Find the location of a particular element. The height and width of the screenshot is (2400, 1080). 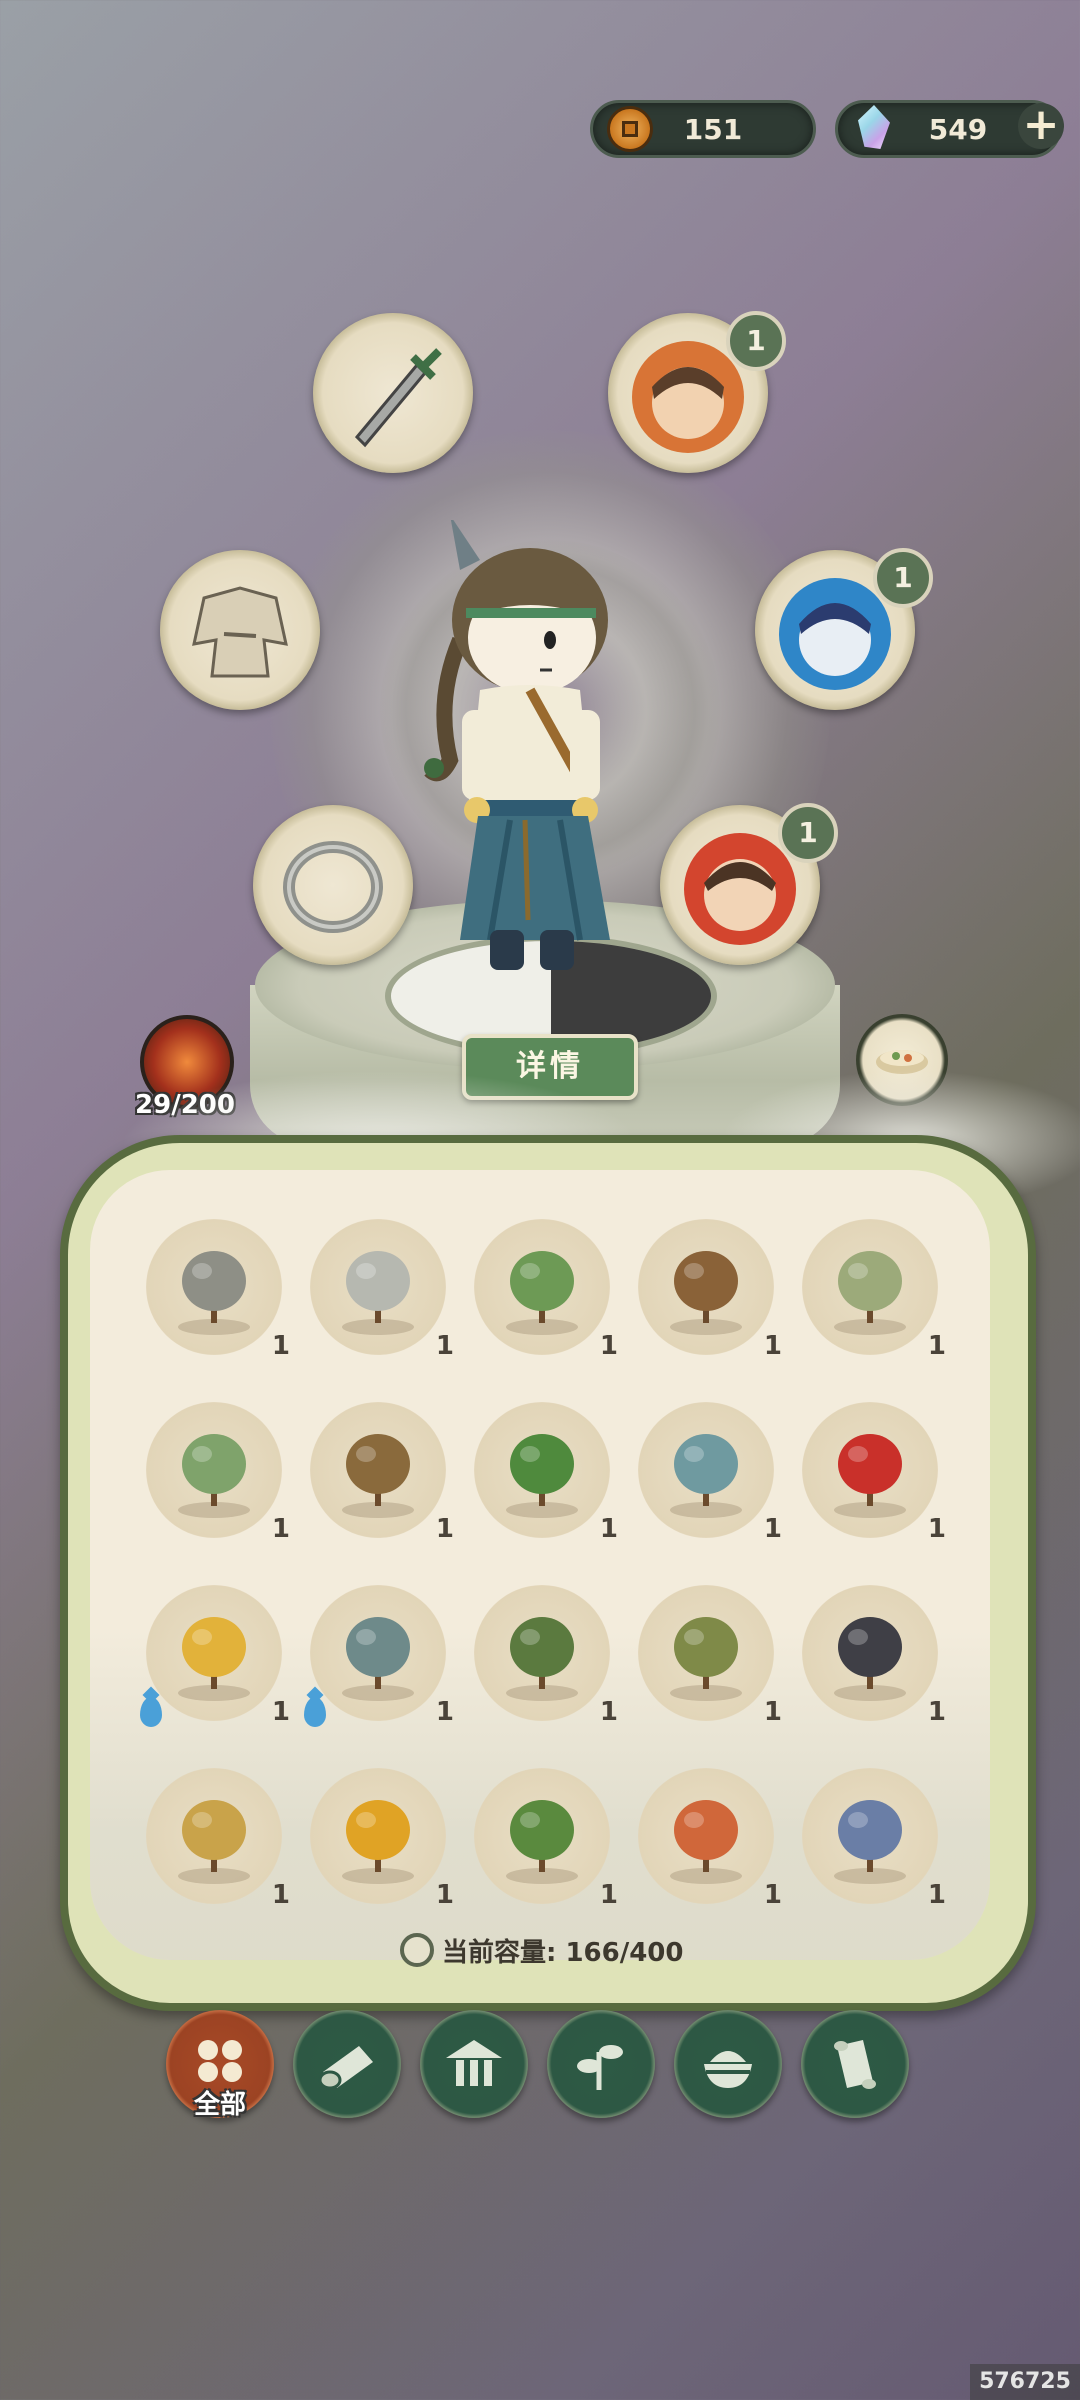

inventory-item-tea-house: 1 is located at coordinates (871, 1656).